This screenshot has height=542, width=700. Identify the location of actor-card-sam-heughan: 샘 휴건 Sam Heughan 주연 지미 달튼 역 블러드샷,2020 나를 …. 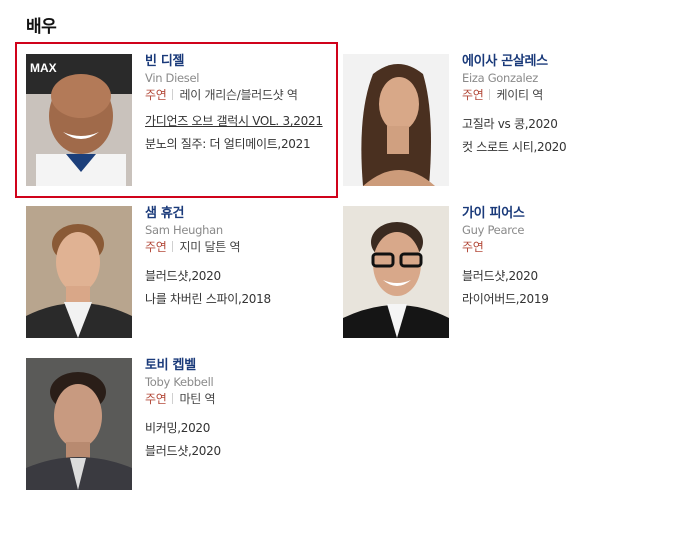
(186, 276).